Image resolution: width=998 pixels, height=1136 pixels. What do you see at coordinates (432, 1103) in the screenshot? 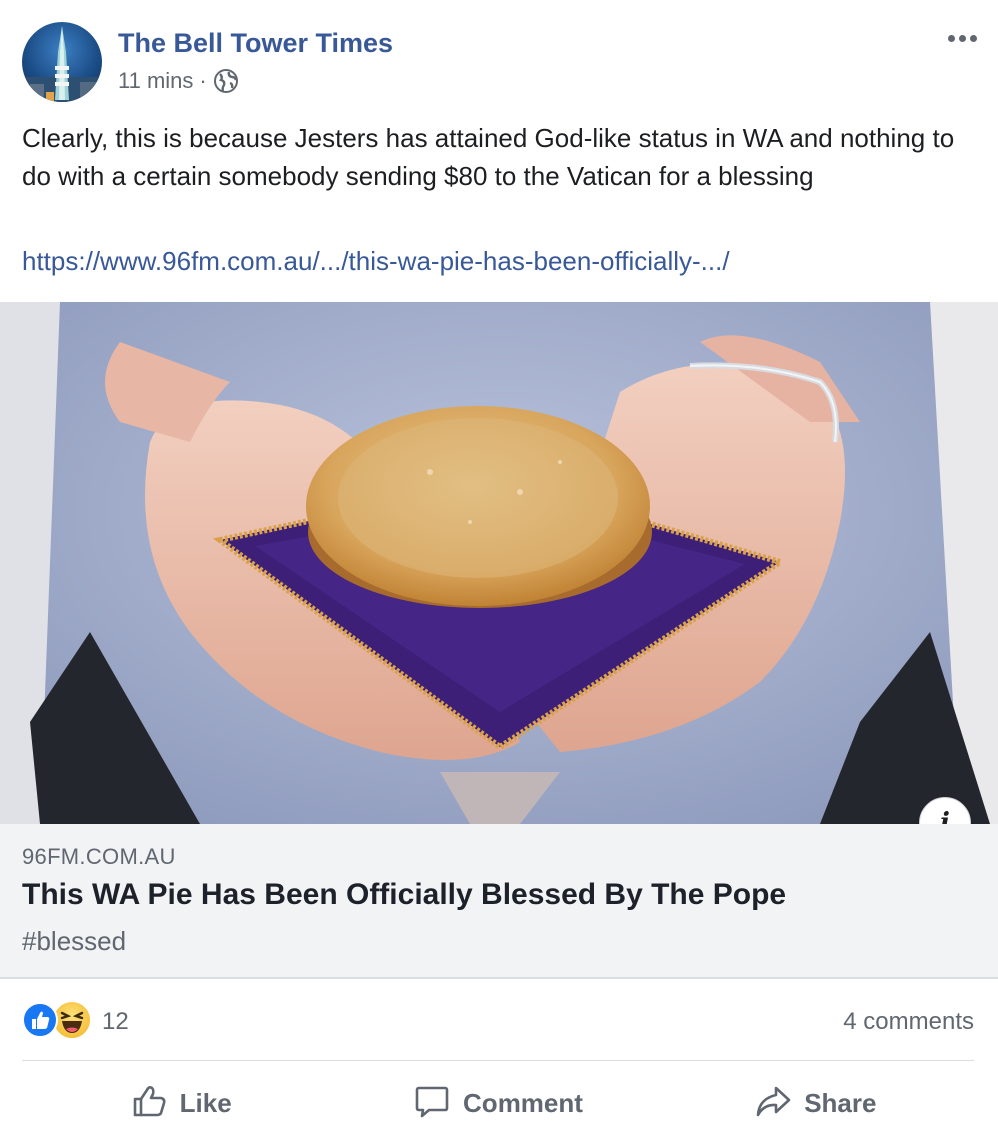
I see `comment-bubble-icon` at bounding box center [432, 1103].